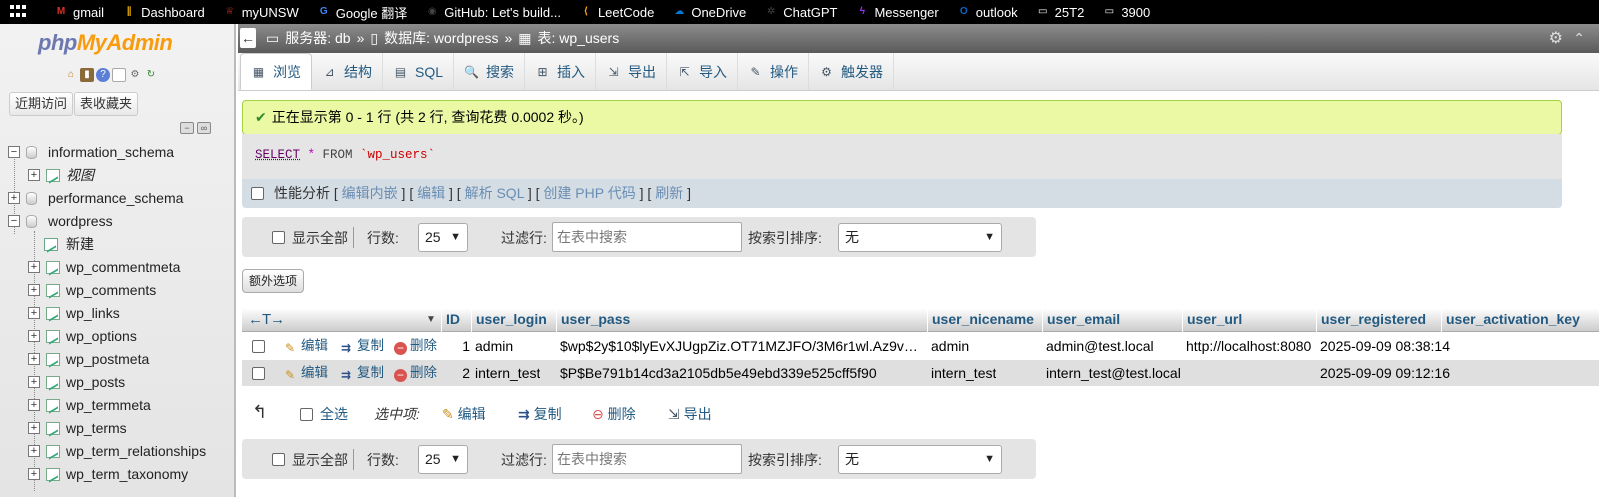  Describe the element at coordinates (121, 428) in the screenshot. I see `tree-item-table: + wp_terms` at that location.